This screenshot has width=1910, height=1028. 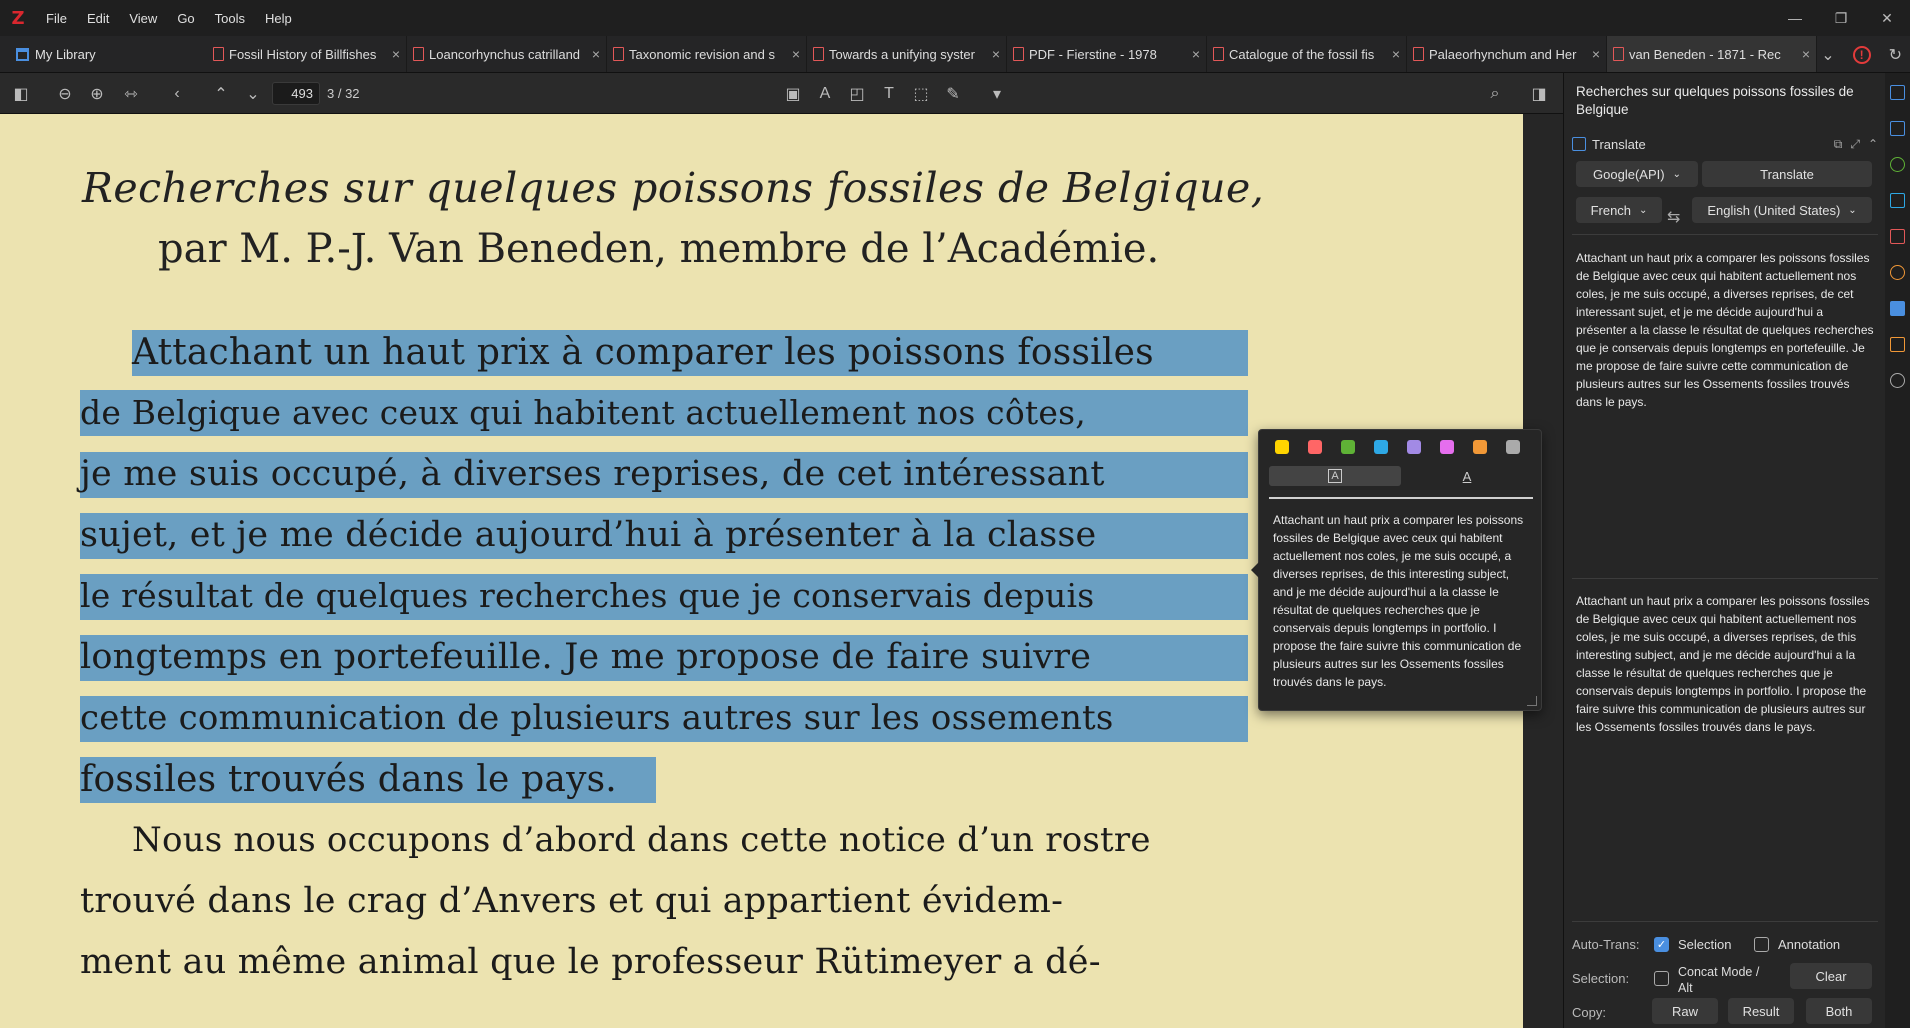 I want to click on target-language-select: English (United States) ⌄, so click(x=1782, y=210).